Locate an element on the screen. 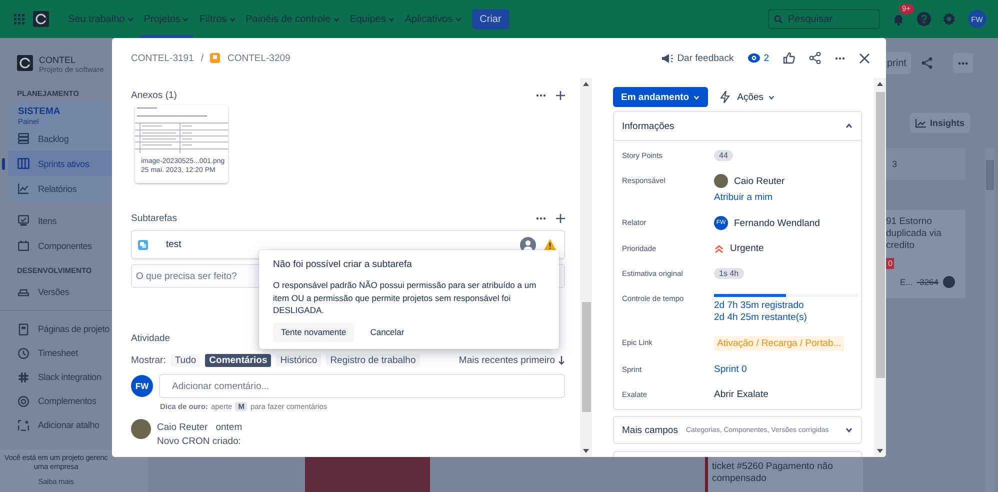 This screenshot has height=492, width=998. sprint-button: print is located at coordinates (899, 63).